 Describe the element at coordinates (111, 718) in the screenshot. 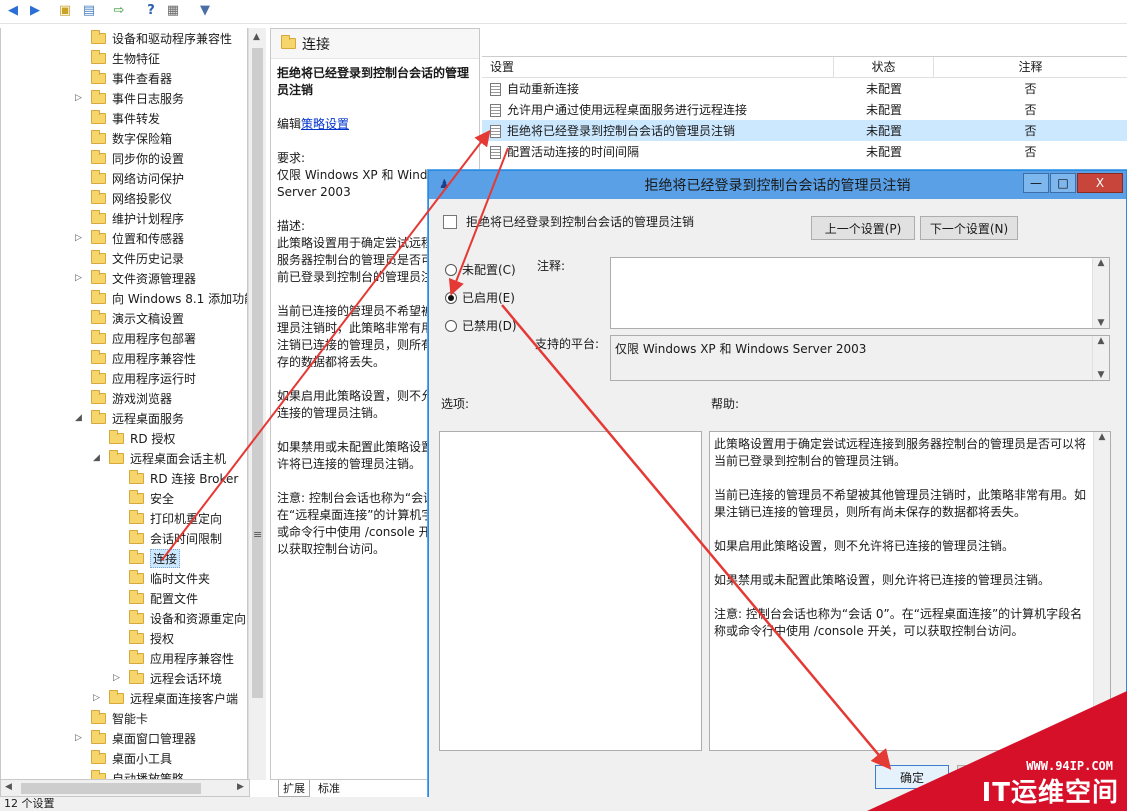

I see `tree-item: 智能卡` at that location.